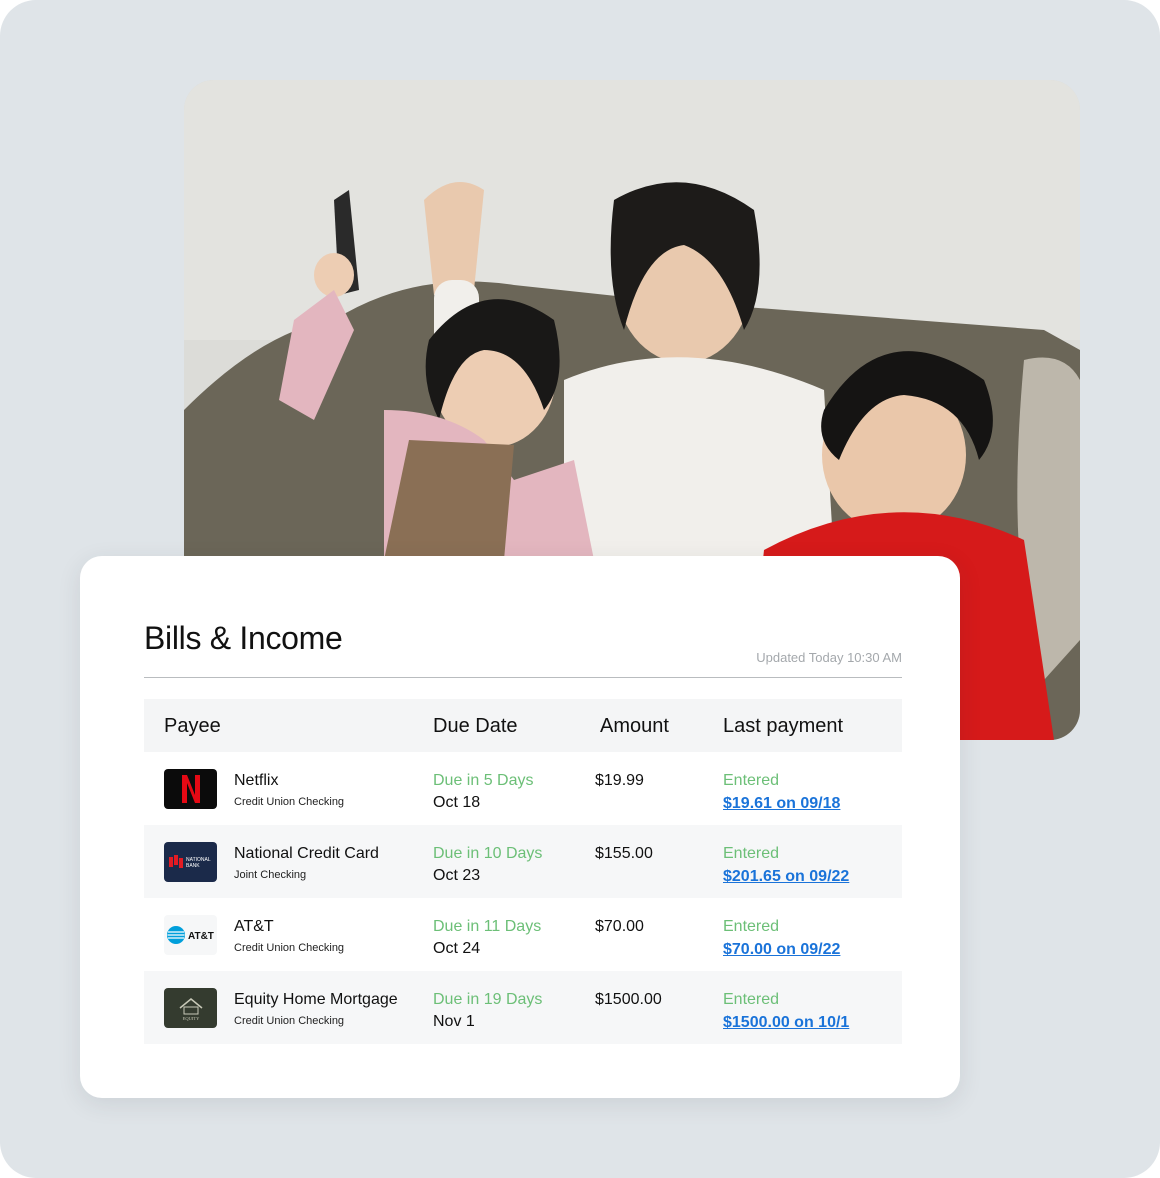 This screenshot has width=1160, height=1178. What do you see at coordinates (454, 1021) in the screenshot?
I see `due-date: Nov 1` at bounding box center [454, 1021].